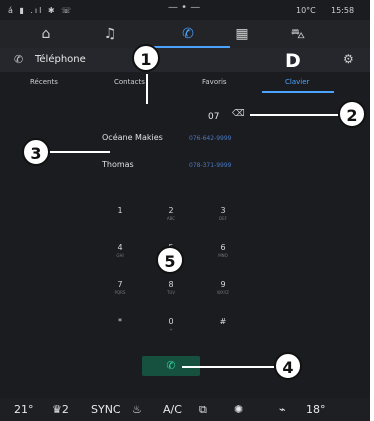 This screenshot has height=421, width=374. What do you see at coordinates (228, 367) in the screenshot?
I see `callout-4-line` at bounding box center [228, 367].